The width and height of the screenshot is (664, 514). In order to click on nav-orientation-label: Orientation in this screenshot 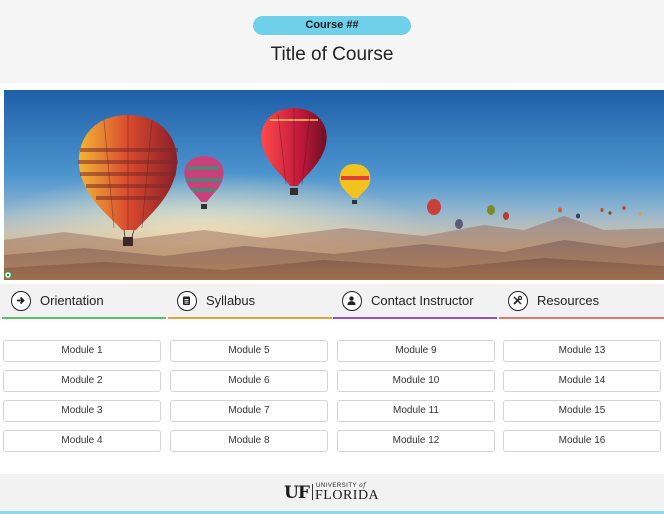, I will do `click(72, 300)`.